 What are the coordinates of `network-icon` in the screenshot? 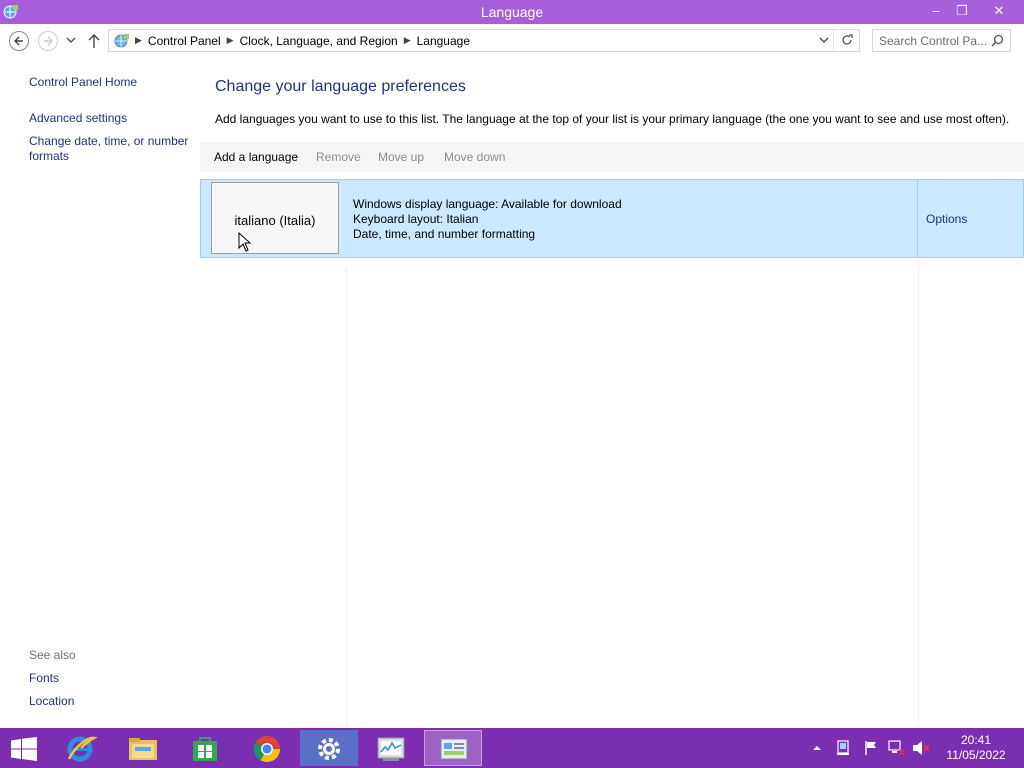 It's located at (897, 748).